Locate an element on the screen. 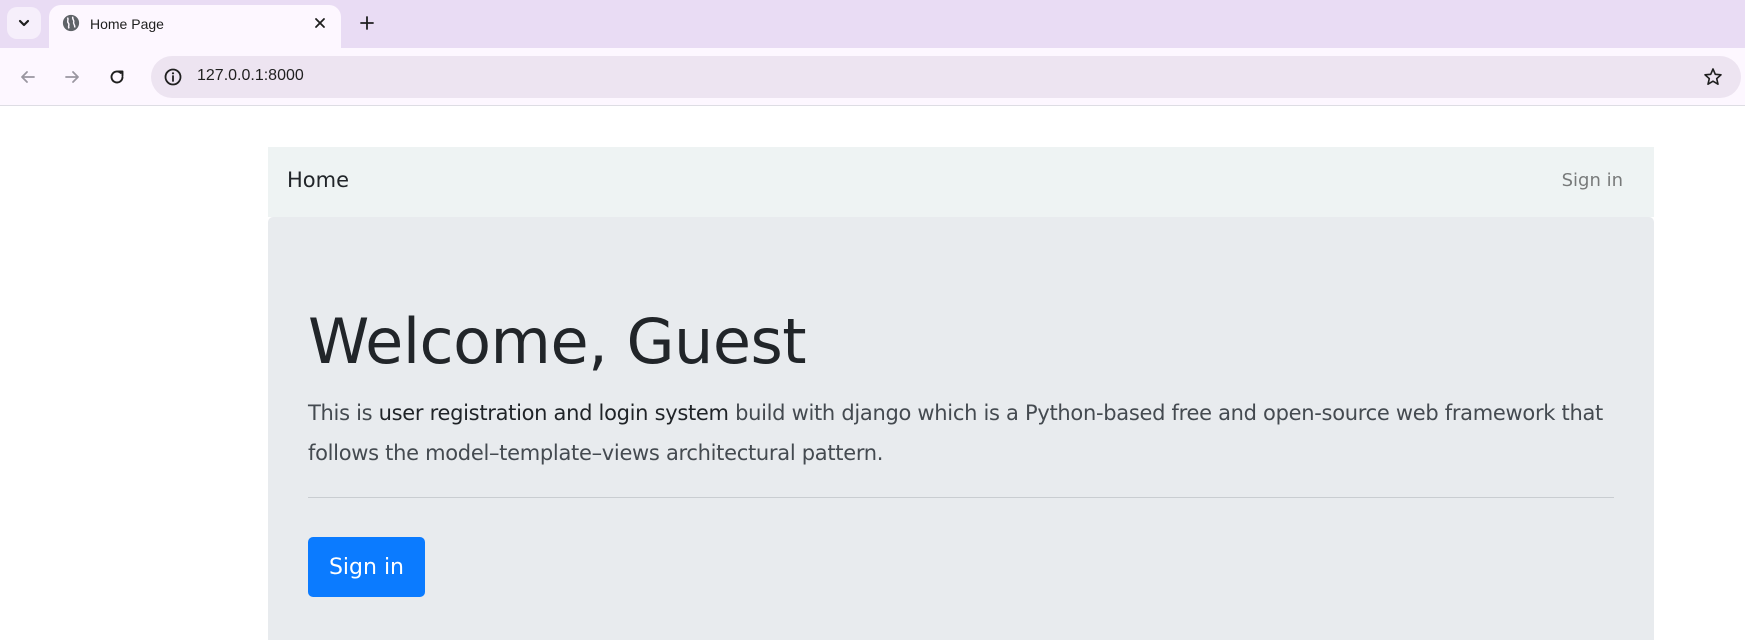  star-icon is located at coordinates (1713, 76).